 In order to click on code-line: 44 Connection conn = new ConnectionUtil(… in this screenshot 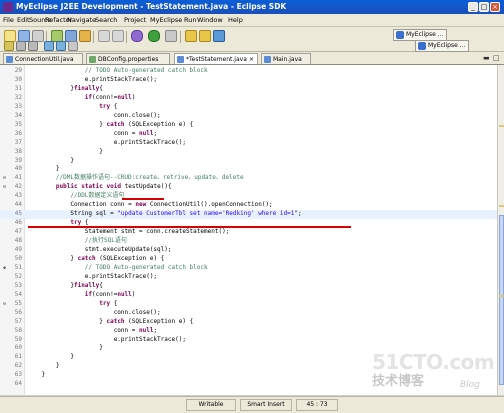, I will do `click(248, 205)`.